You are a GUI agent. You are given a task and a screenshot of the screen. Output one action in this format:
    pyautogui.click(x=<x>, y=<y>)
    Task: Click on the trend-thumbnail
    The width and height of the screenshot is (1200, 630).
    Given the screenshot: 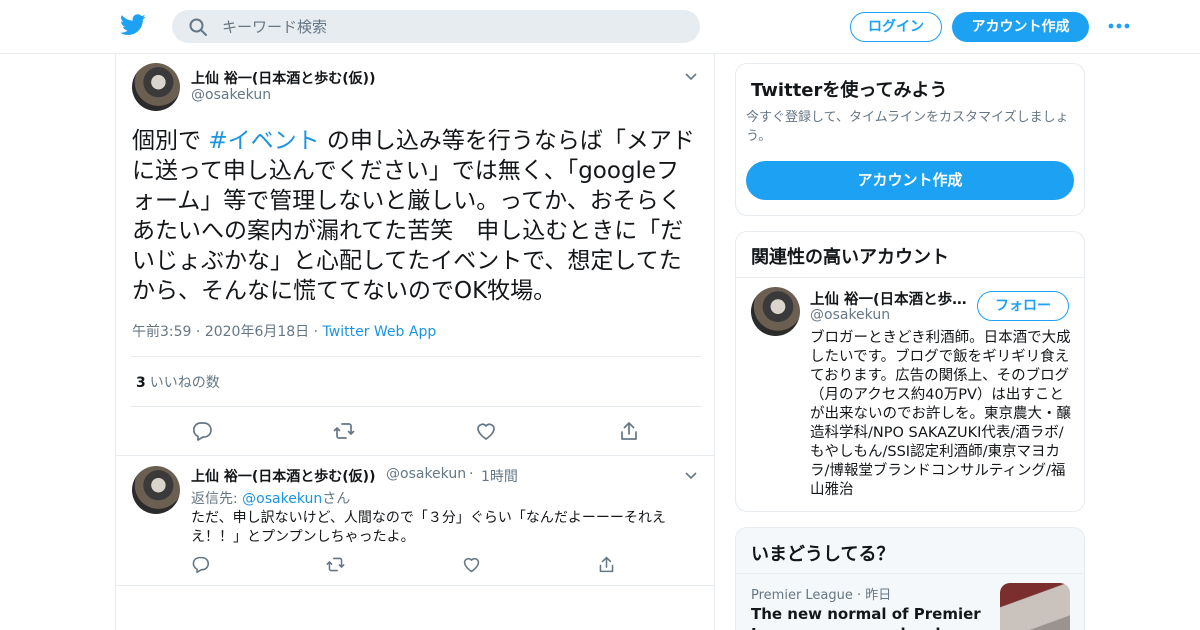 What is the action you would take?
    pyautogui.click(x=1035, y=606)
    